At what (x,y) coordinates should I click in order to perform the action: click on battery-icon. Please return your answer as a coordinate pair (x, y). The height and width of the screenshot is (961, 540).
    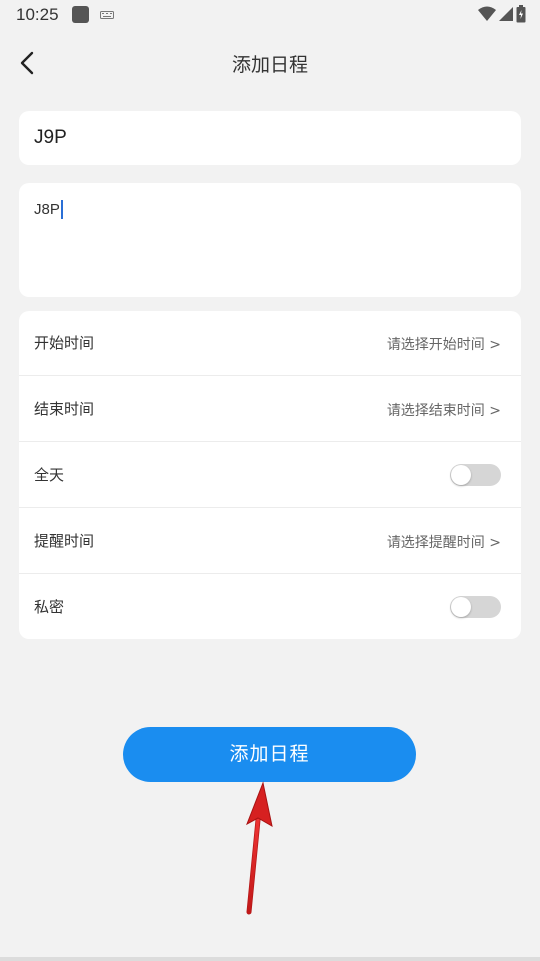
    Looking at the image, I should click on (521, 14).